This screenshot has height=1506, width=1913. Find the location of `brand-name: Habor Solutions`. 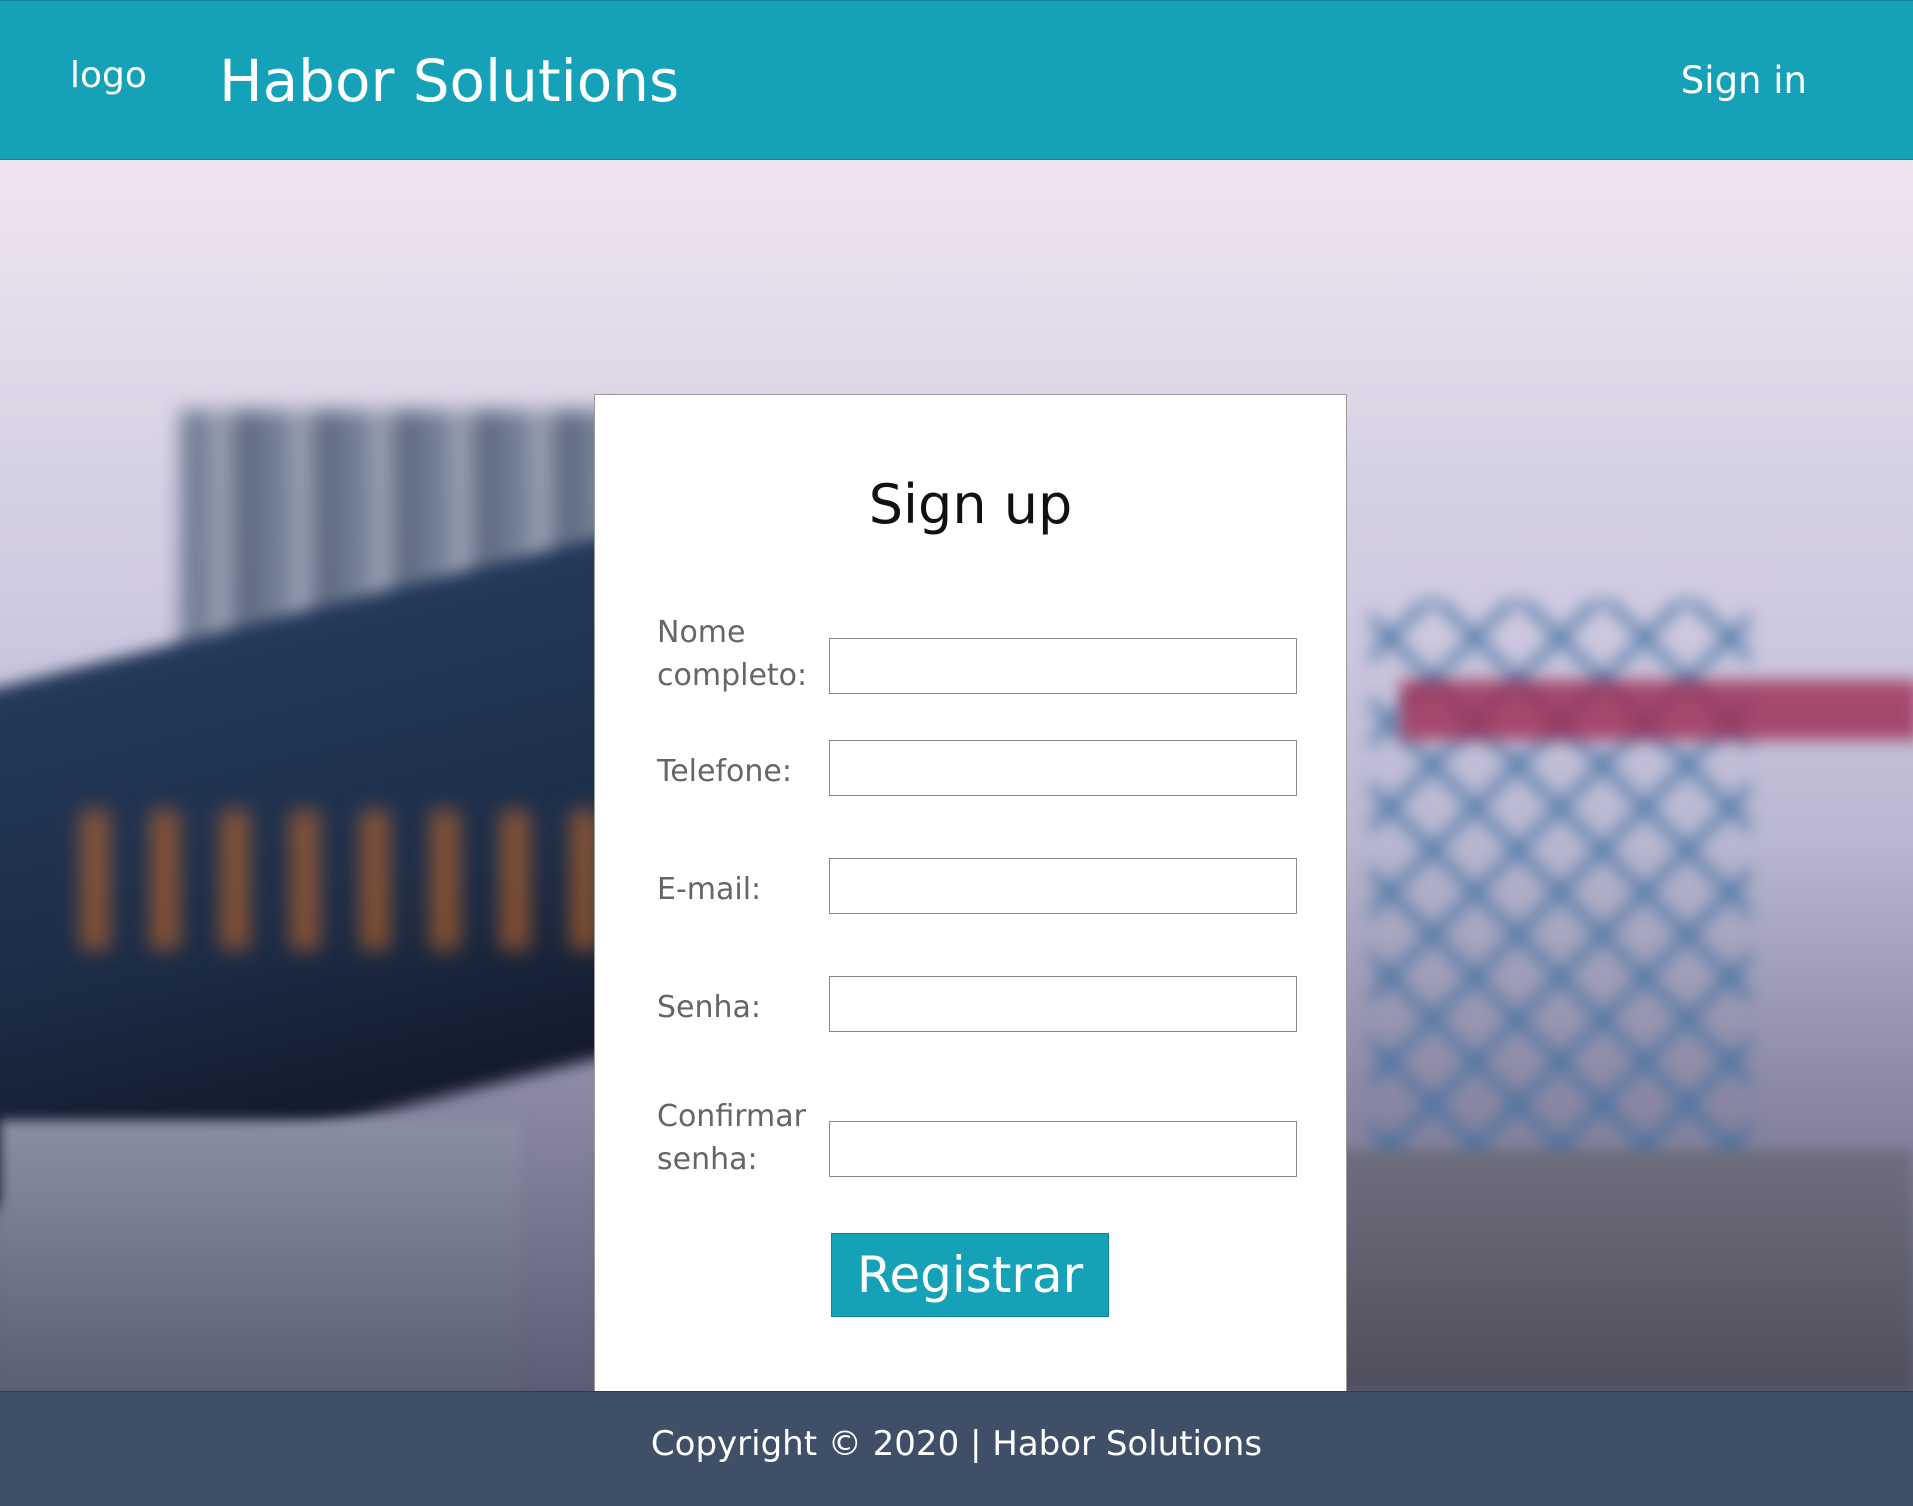

brand-name: Habor Solutions is located at coordinates (449, 81).